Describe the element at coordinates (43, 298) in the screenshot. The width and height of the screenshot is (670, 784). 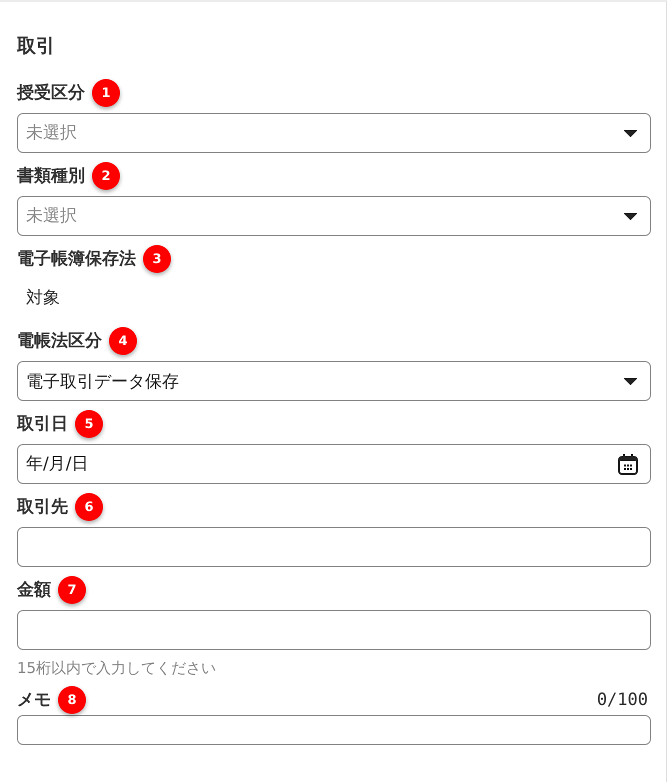
I see `field-value: 対象` at that location.